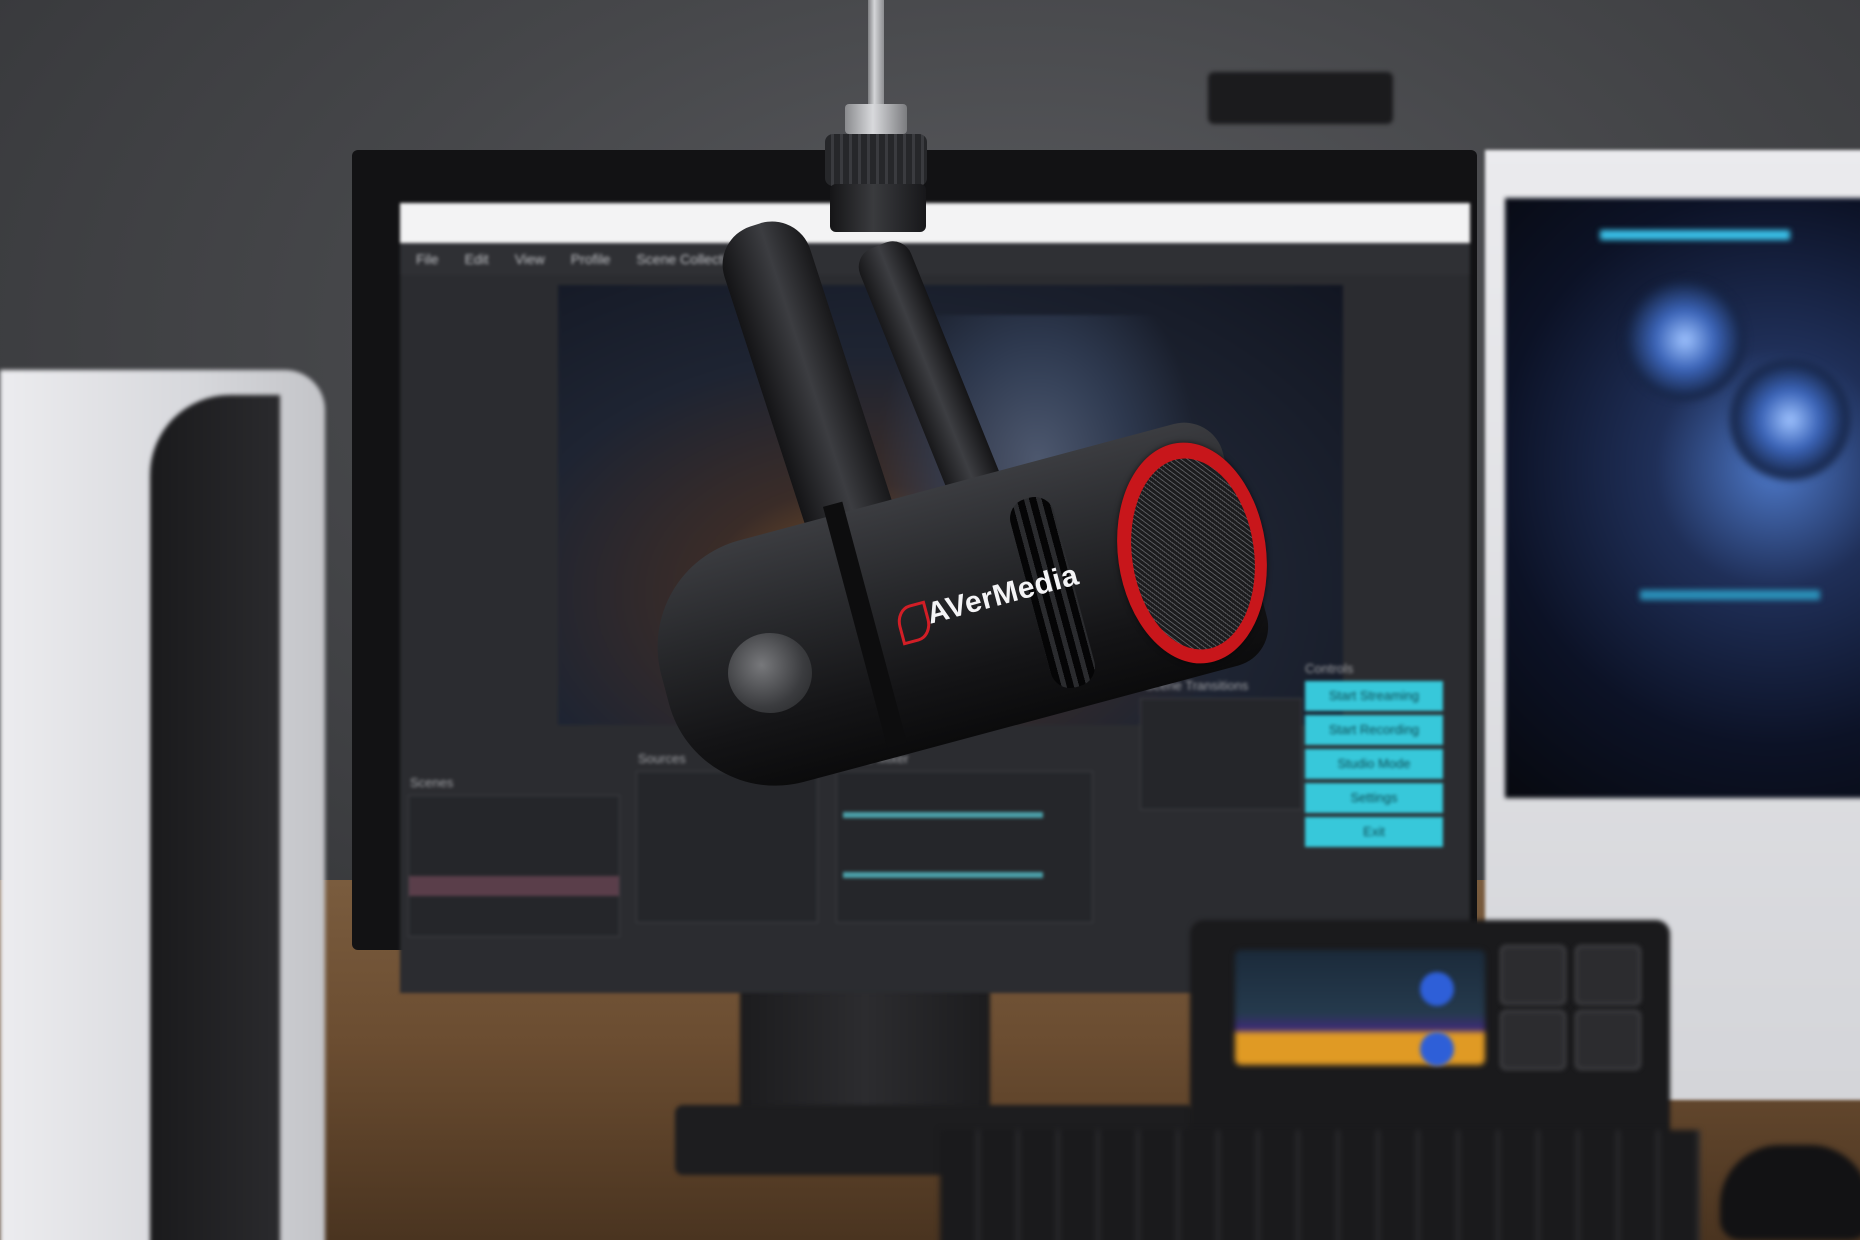 The height and width of the screenshot is (1240, 1860). What do you see at coordinates (935, 223) in the screenshot?
I see `window-titlebar` at bounding box center [935, 223].